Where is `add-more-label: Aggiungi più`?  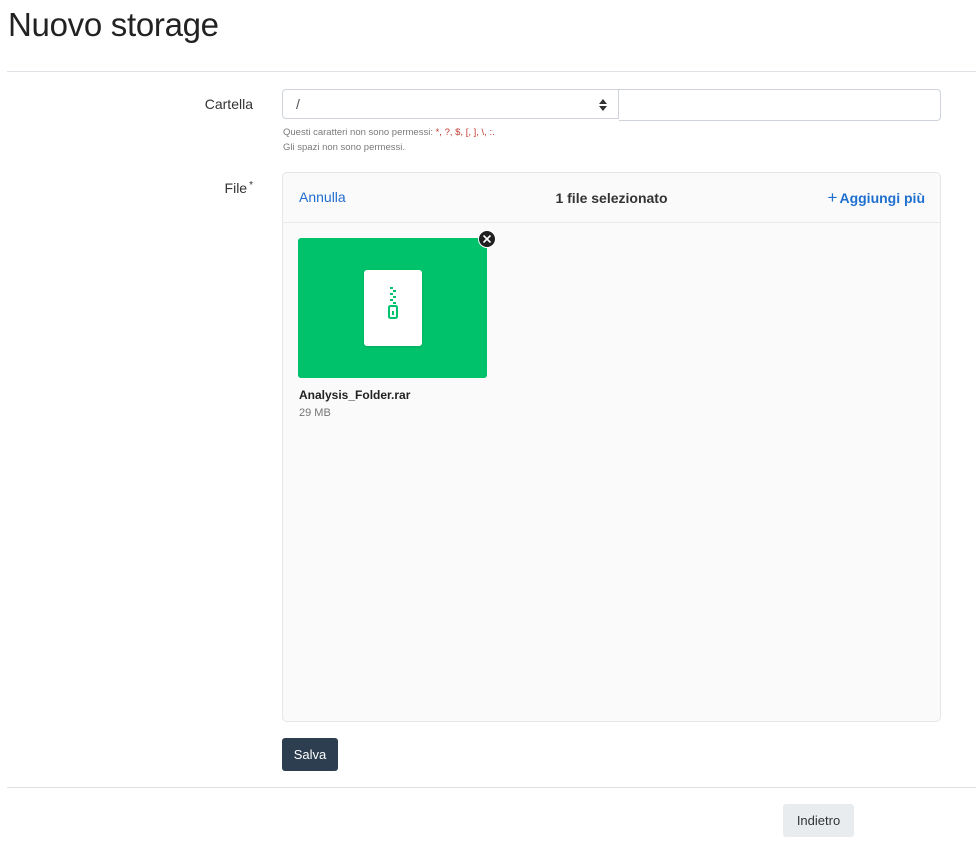 add-more-label: Aggiungi più is located at coordinates (882, 198).